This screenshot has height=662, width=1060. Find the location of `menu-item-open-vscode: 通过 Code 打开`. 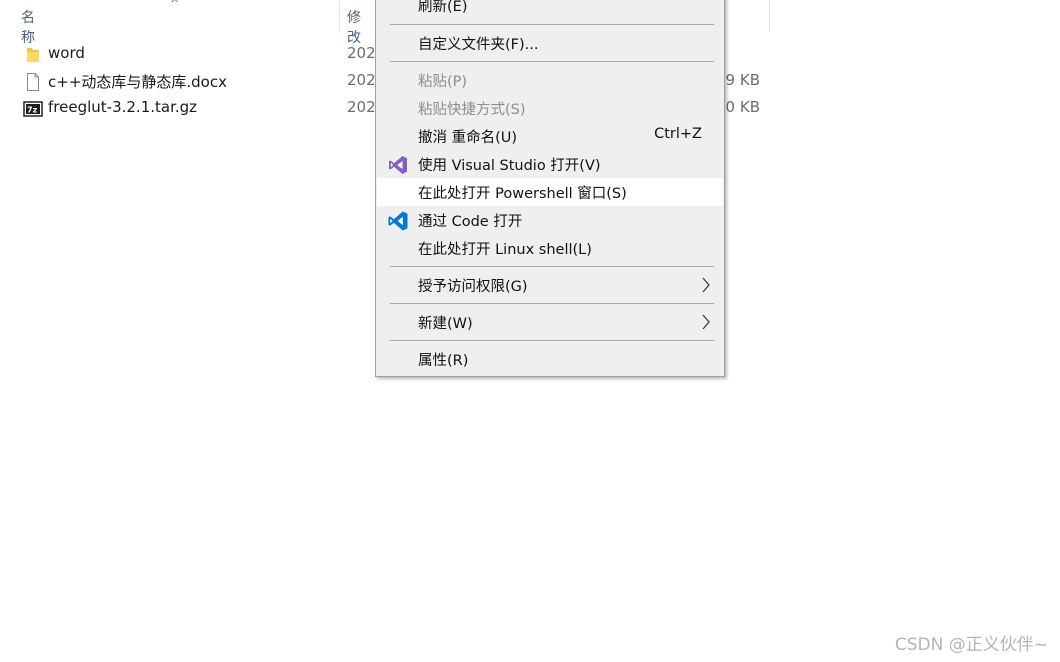

menu-item-open-vscode: 通过 Code 打开 is located at coordinates (550, 220).